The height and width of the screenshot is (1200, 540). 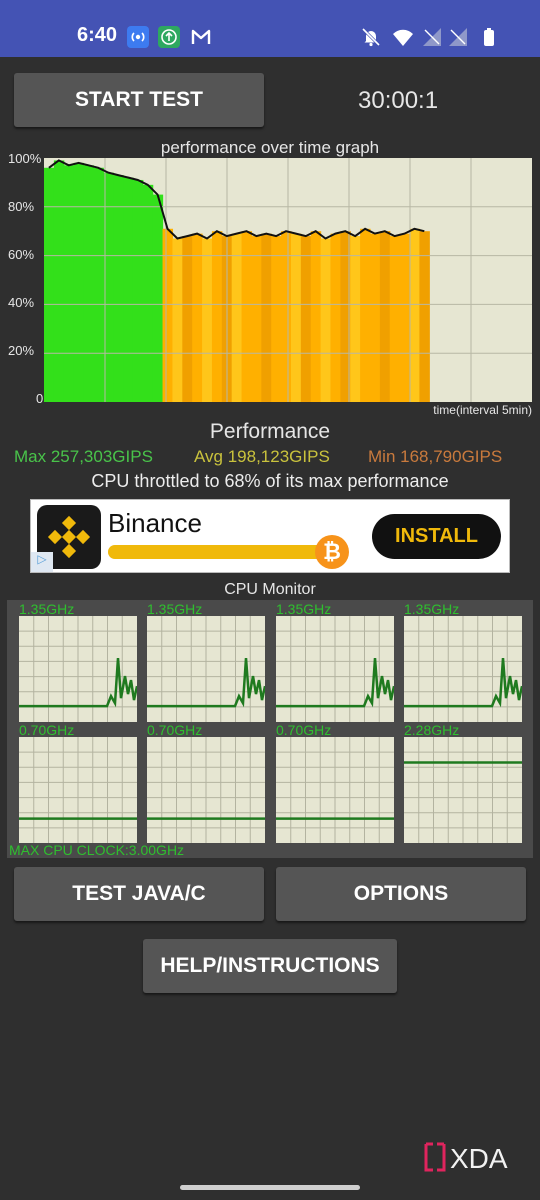 I want to click on x-axis-label: time(interval 5min), so click(x=482, y=410).